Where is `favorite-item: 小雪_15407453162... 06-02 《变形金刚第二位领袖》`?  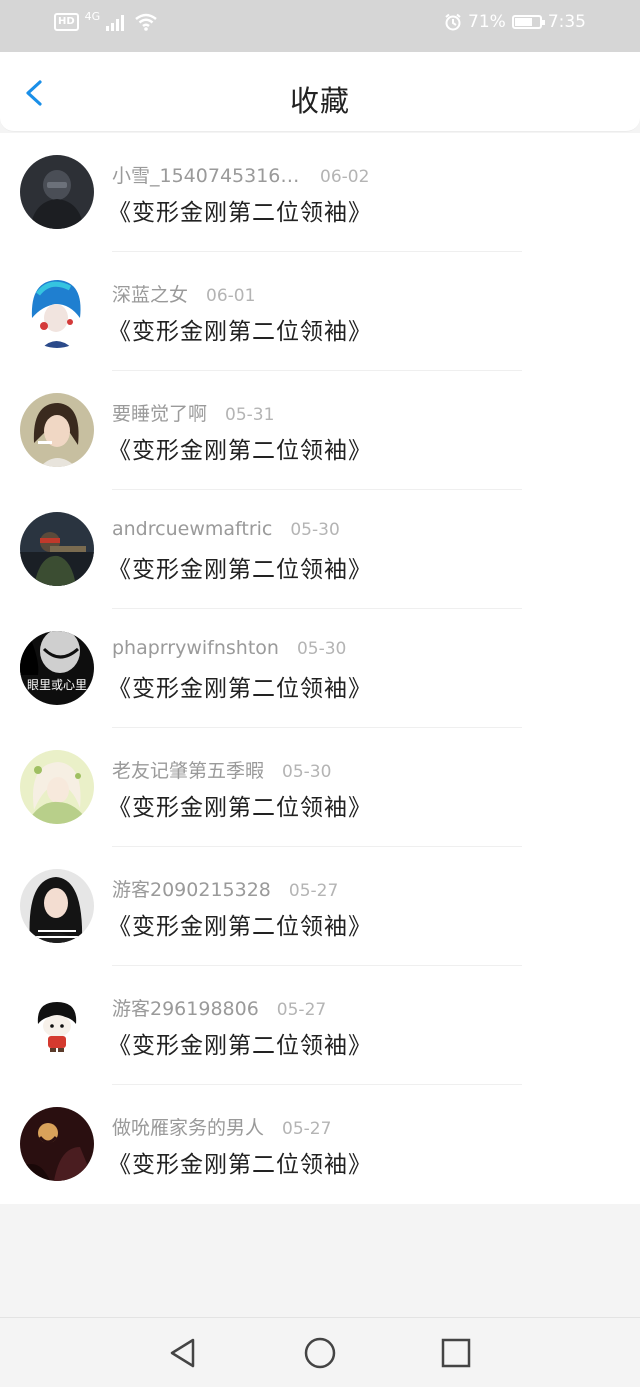 favorite-item: 小雪_15407453162... 06-02 《变形金刚第二位领袖》 is located at coordinates (320, 192).